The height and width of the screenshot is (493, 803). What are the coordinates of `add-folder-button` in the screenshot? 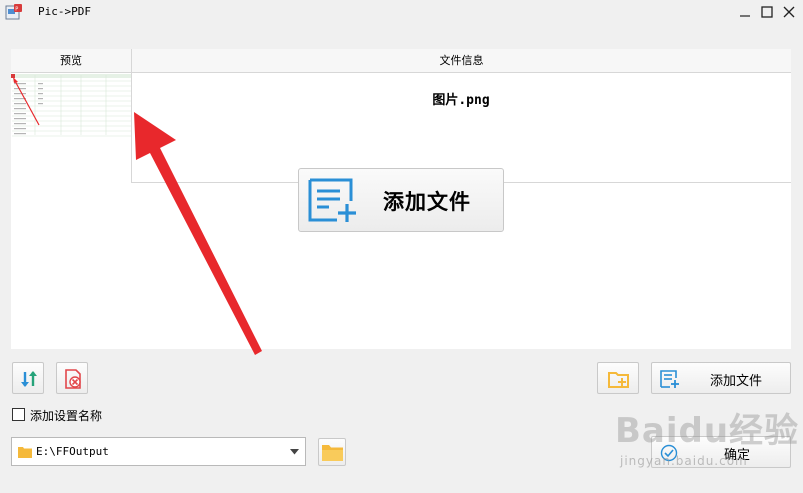 It's located at (618, 378).